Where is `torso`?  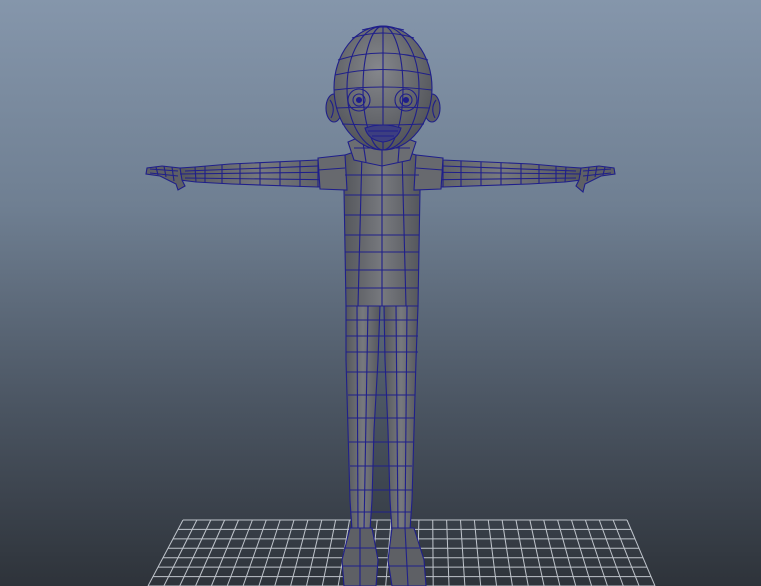 torso is located at coordinates (380, 228).